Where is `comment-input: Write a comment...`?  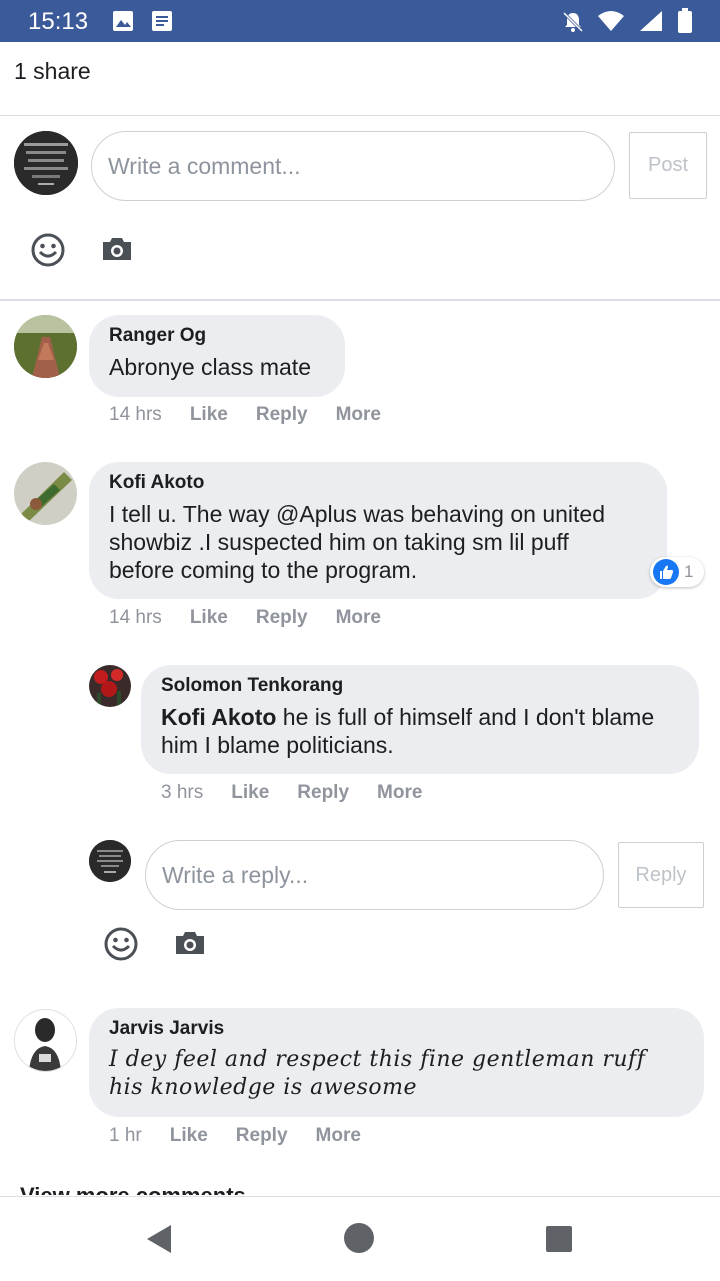
comment-input: Write a comment... is located at coordinates (353, 166).